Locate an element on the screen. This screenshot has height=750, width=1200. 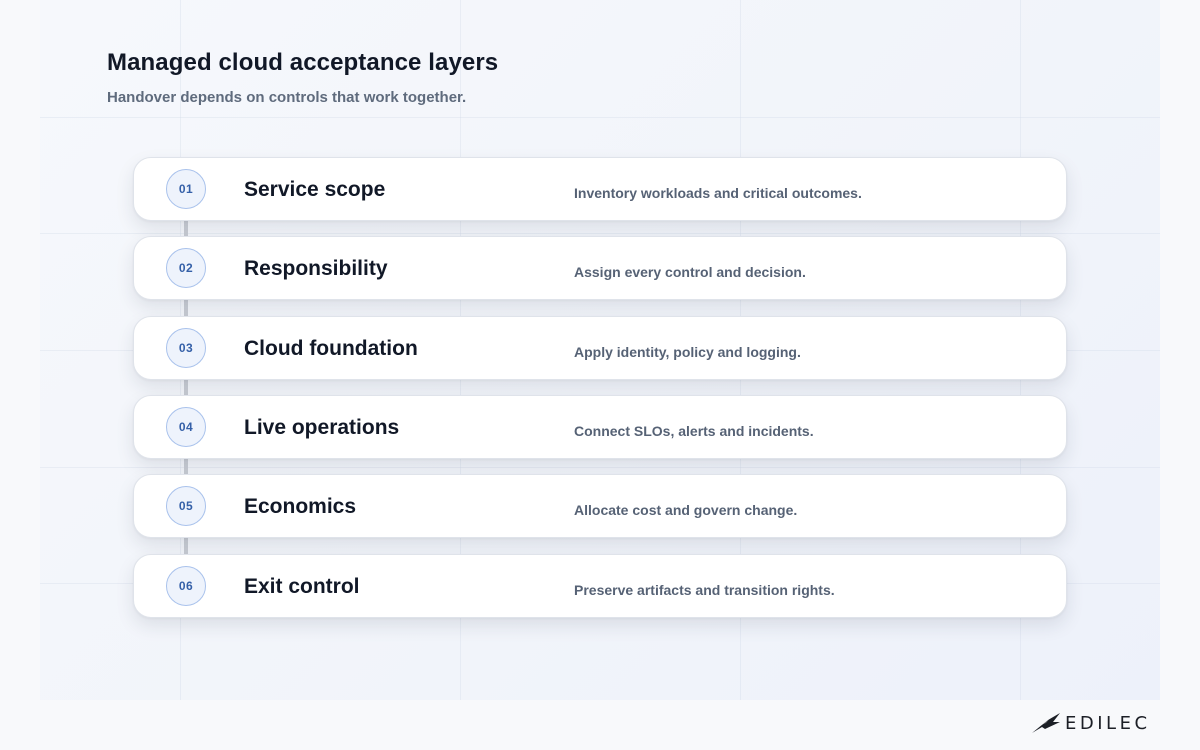
layer-label: Responsibility is located at coordinates (316, 268).